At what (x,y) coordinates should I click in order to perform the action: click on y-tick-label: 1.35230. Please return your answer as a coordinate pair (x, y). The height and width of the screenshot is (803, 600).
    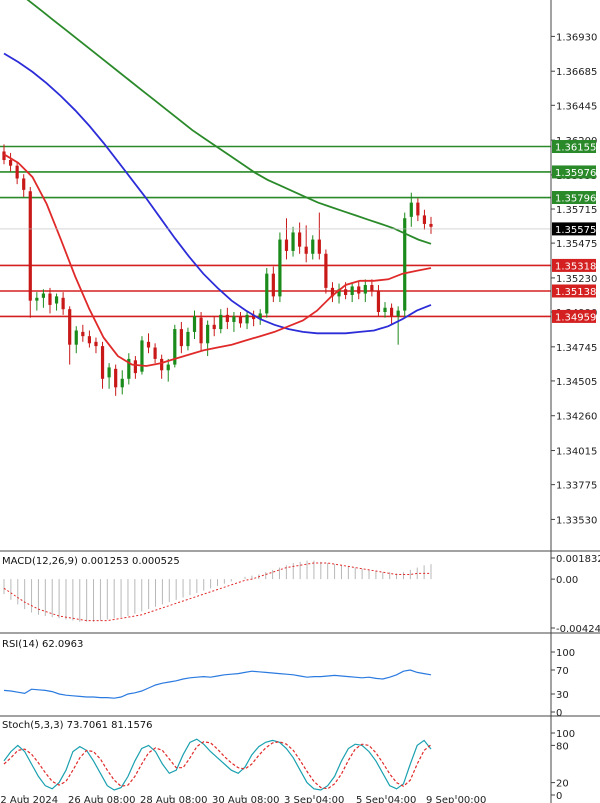
    Looking at the image, I should click on (576, 279).